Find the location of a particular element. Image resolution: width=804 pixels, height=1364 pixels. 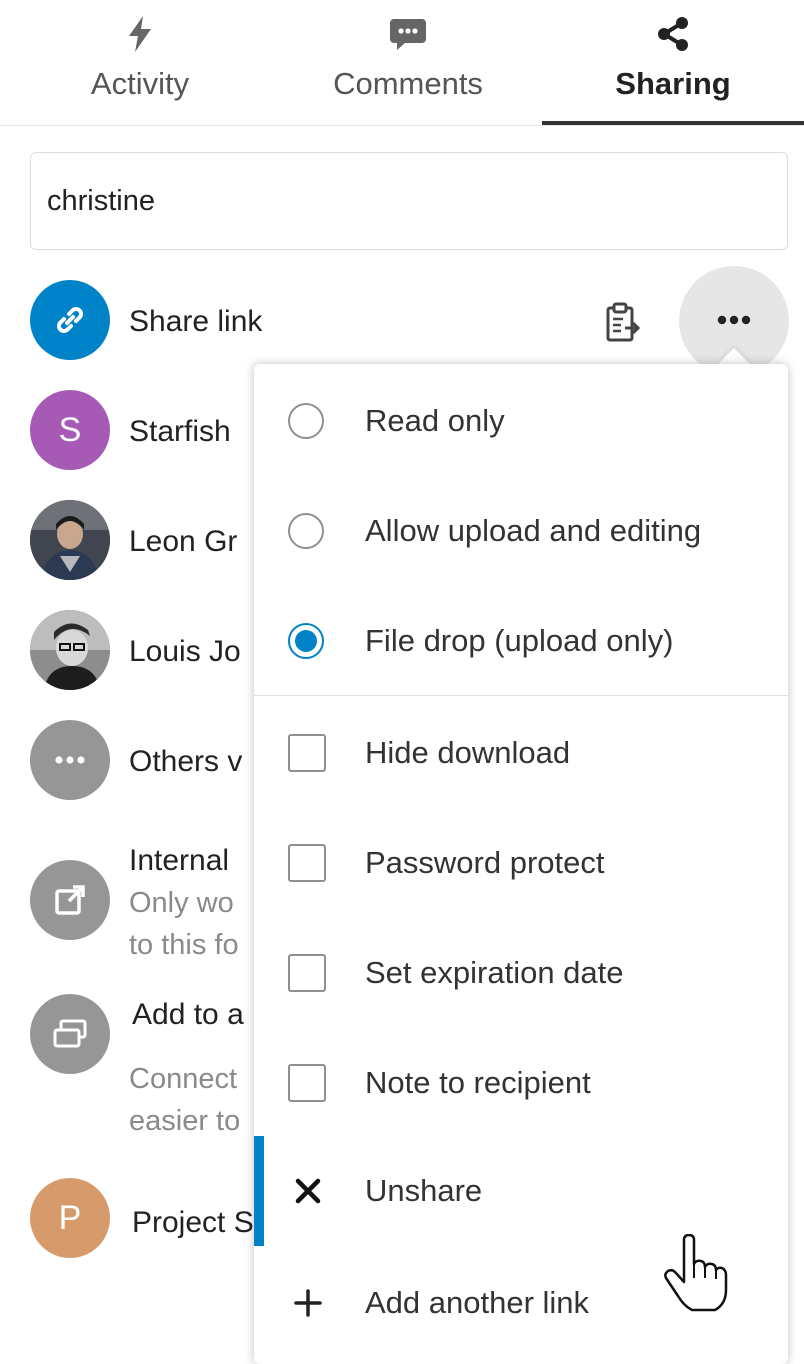

share-entry-label: Leon Gr is located at coordinates (183, 541).